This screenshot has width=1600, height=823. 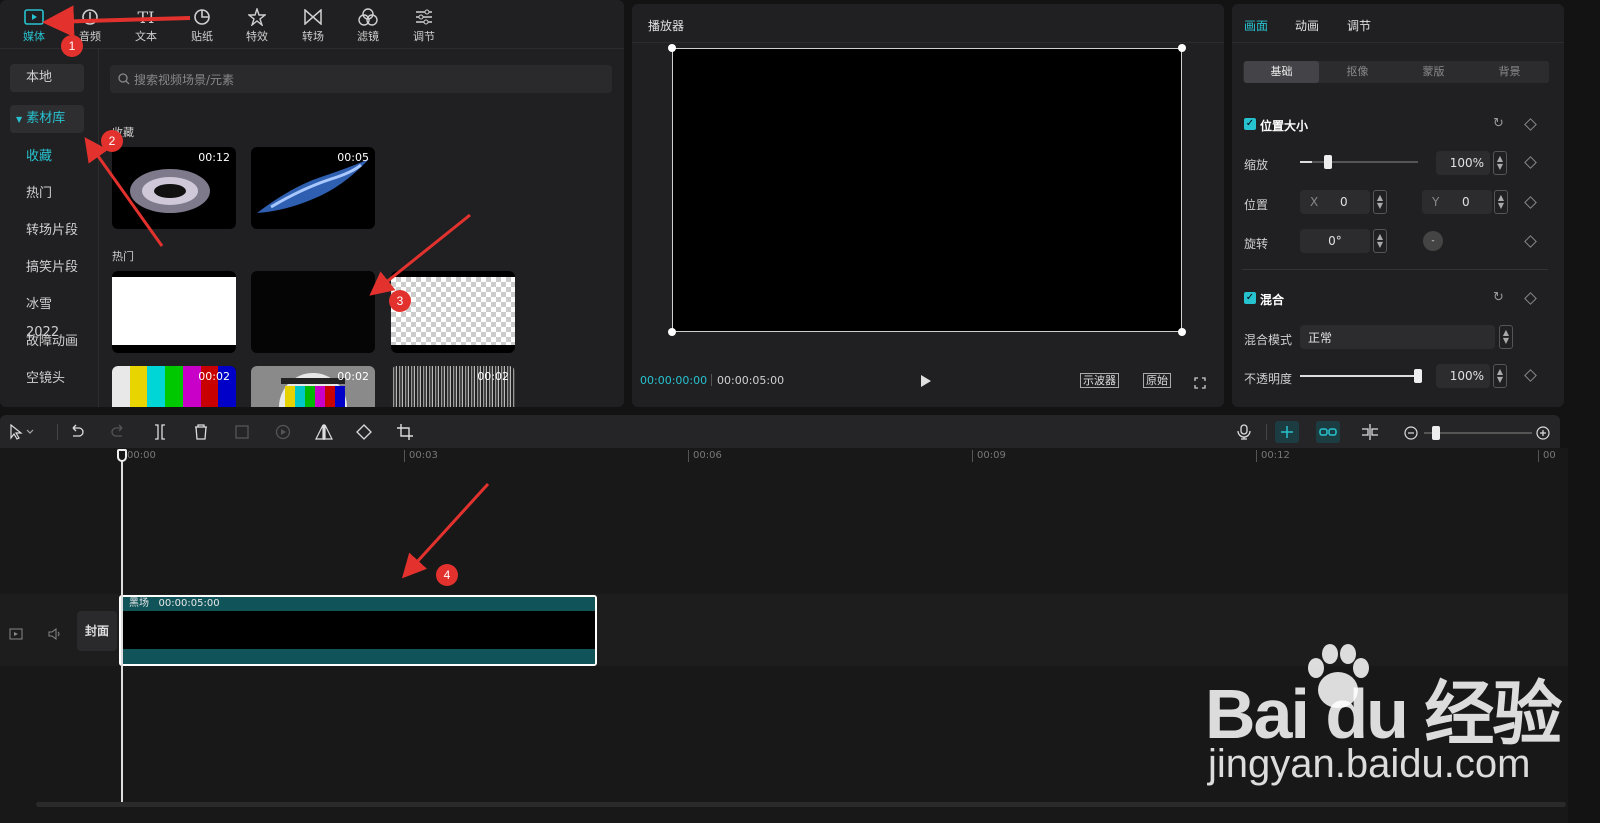 What do you see at coordinates (1369, 764) in the screenshot?
I see `baidu-watermark-url: jingyan.baidu.com` at bounding box center [1369, 764].